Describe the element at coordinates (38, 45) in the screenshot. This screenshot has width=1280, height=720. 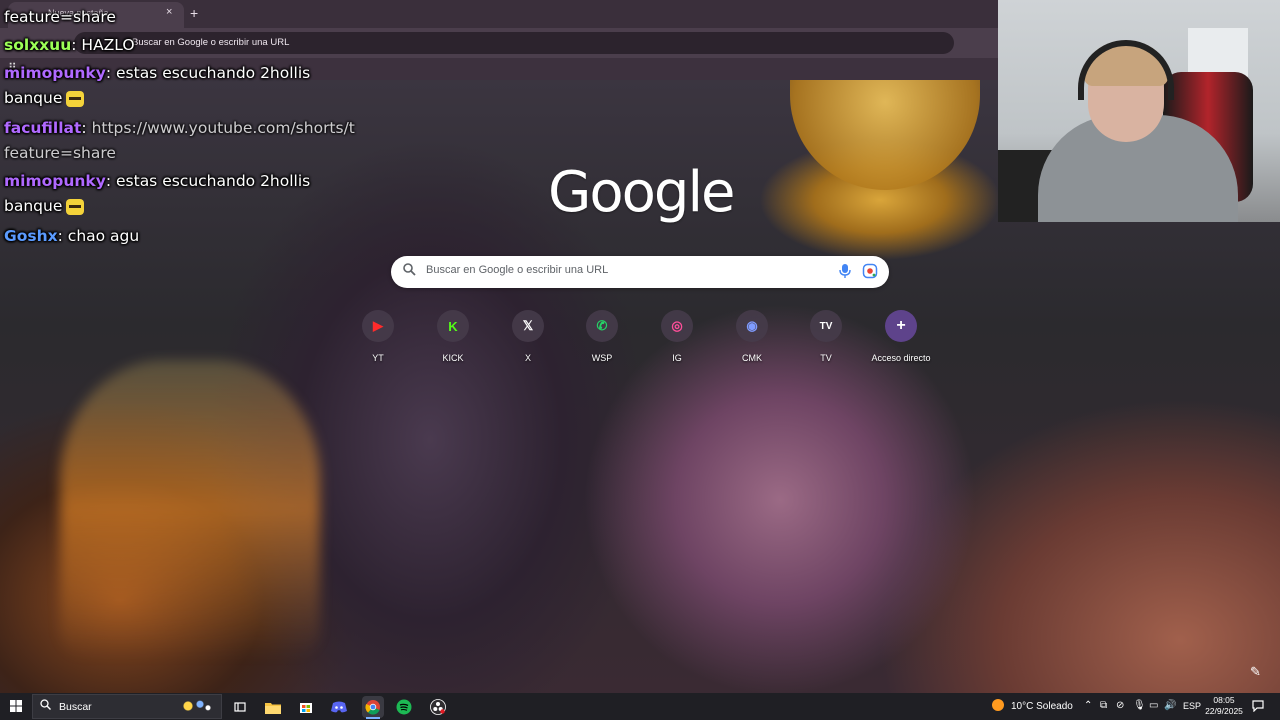
I see `chat-username: solxxuu` at that location.